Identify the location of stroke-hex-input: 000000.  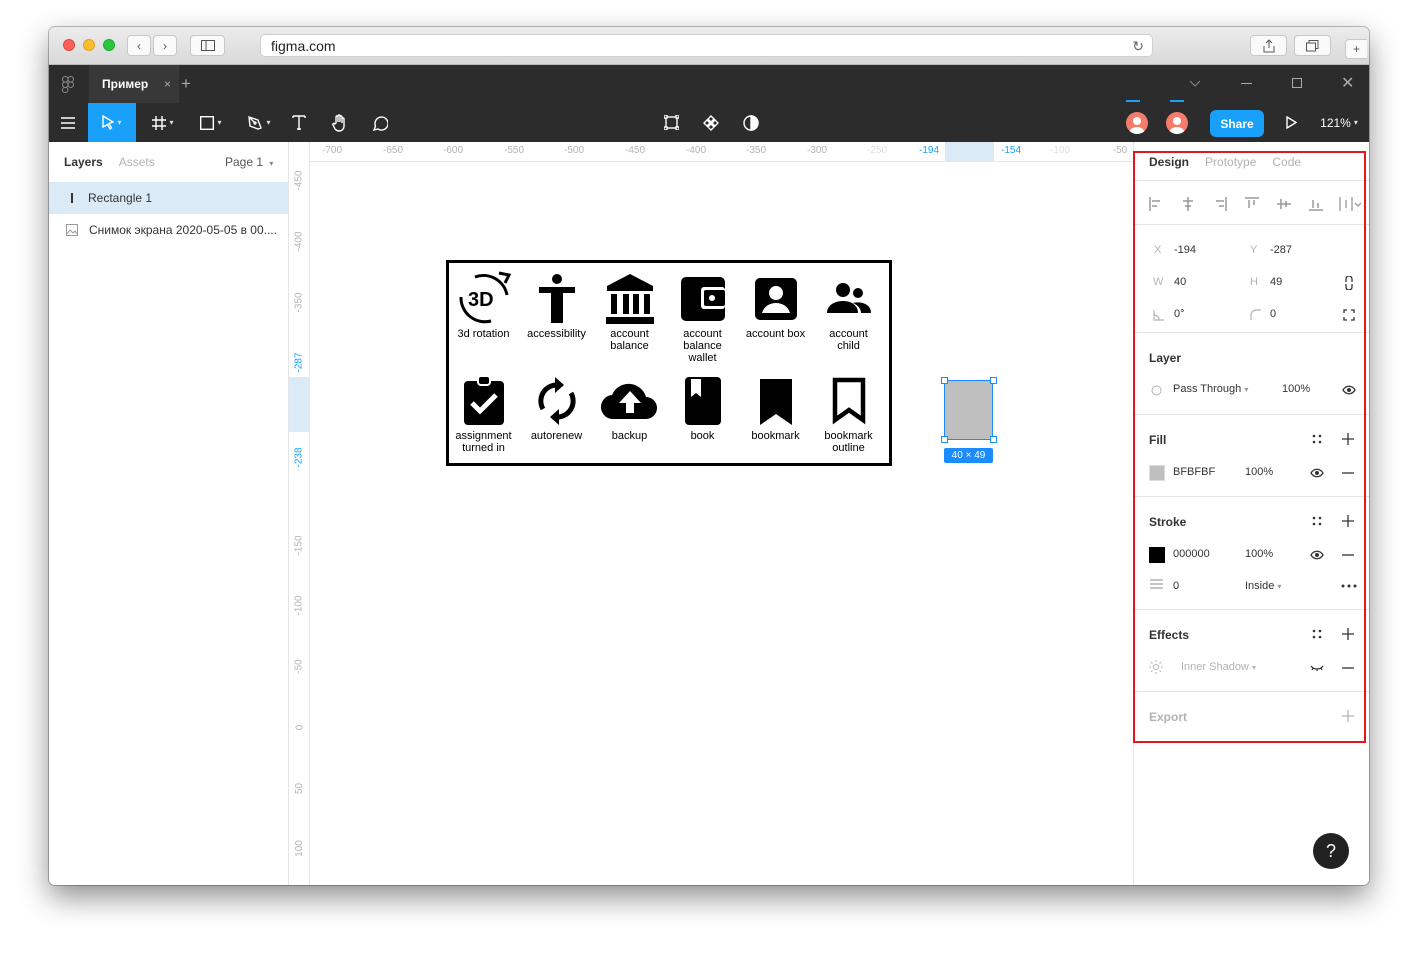
(1191, 554).